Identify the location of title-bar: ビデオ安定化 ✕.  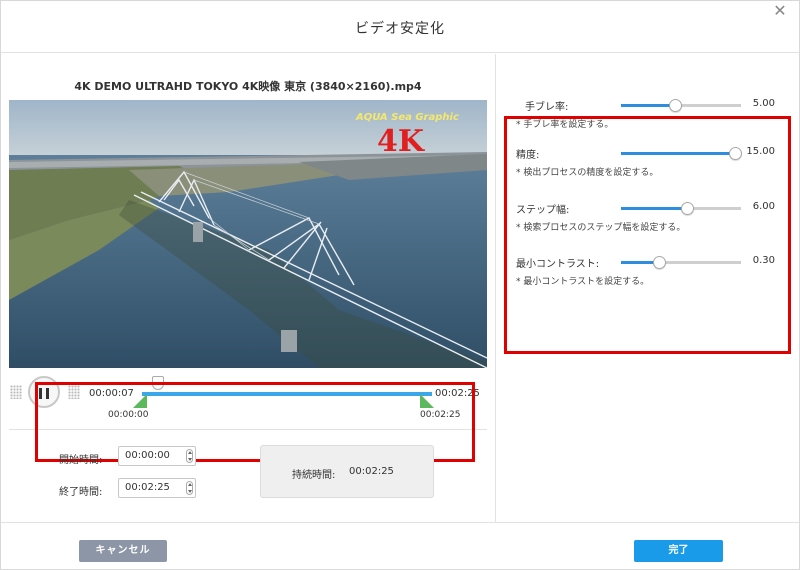
(400, 27).